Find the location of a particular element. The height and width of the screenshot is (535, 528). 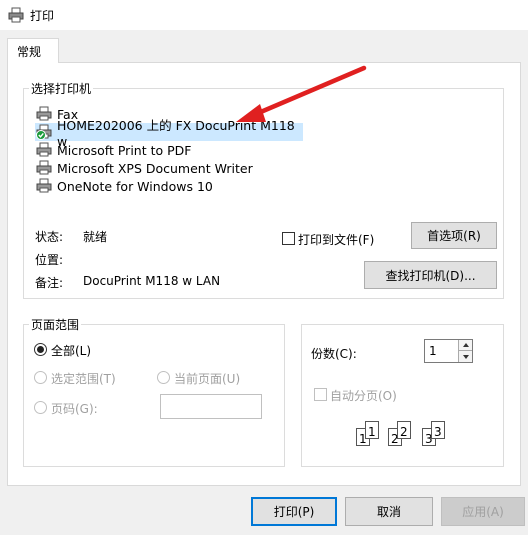

location-label: 位置: is located at coordinates (49, 260).